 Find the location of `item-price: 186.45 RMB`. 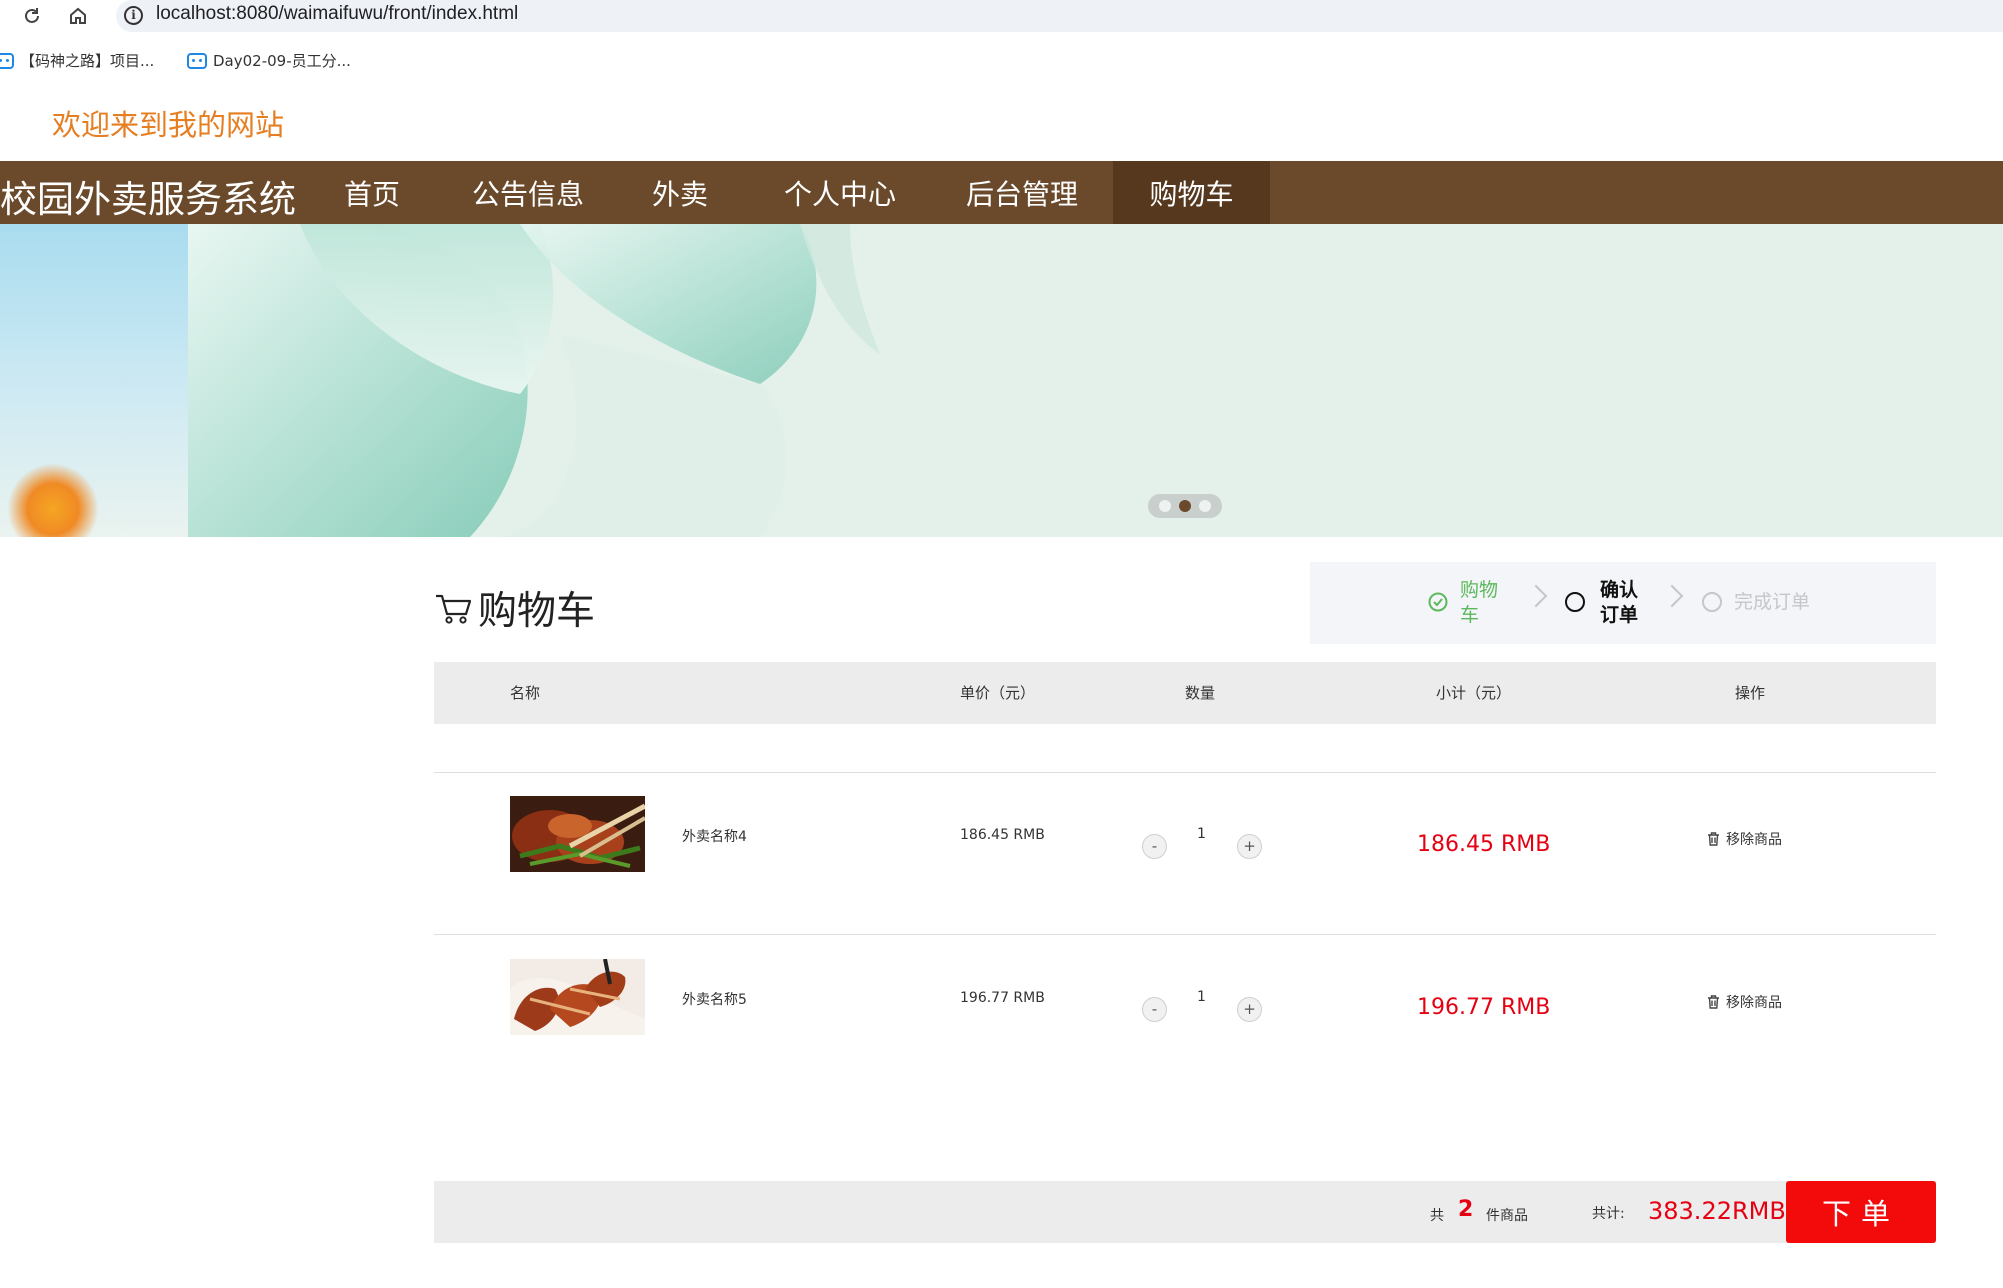

item-price: 186.45 RMB is located at coordinates (1002, 835).